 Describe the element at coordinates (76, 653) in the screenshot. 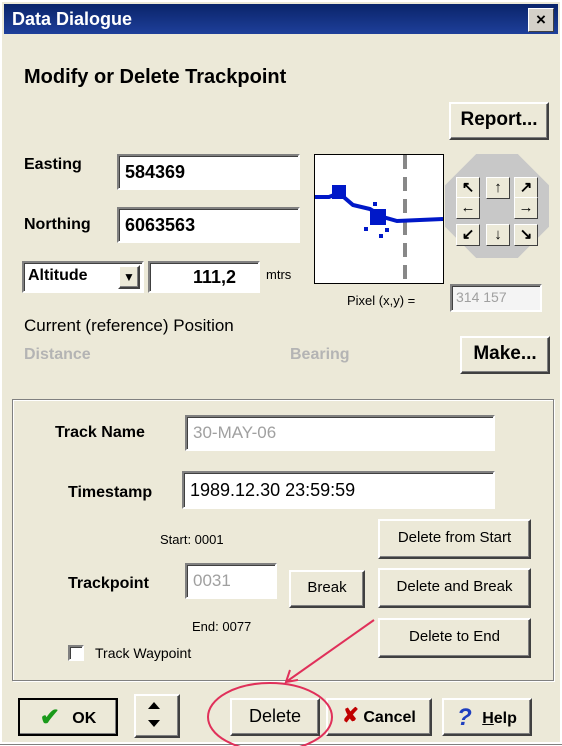

I see `track-waypoint-checkbox` at that location.